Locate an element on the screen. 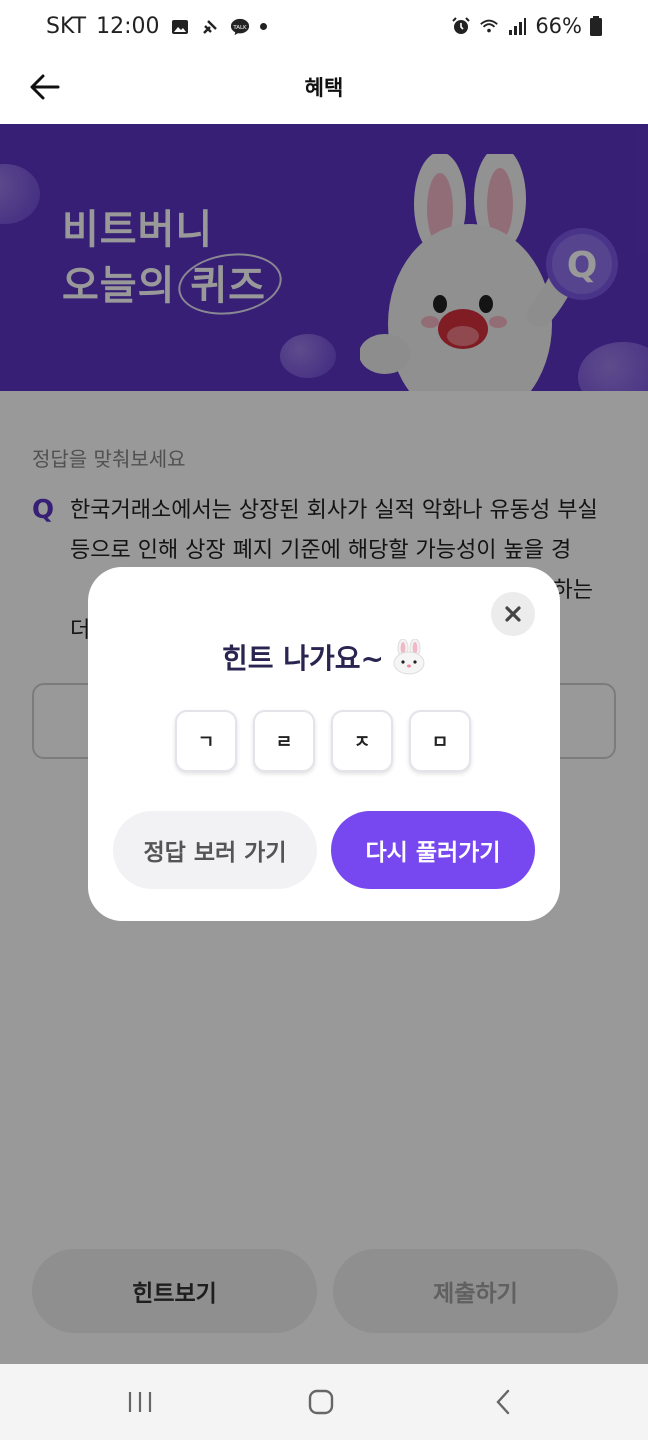  status-bar: SKT 12:00 TALK 66% is located at coordinates (324, 28).